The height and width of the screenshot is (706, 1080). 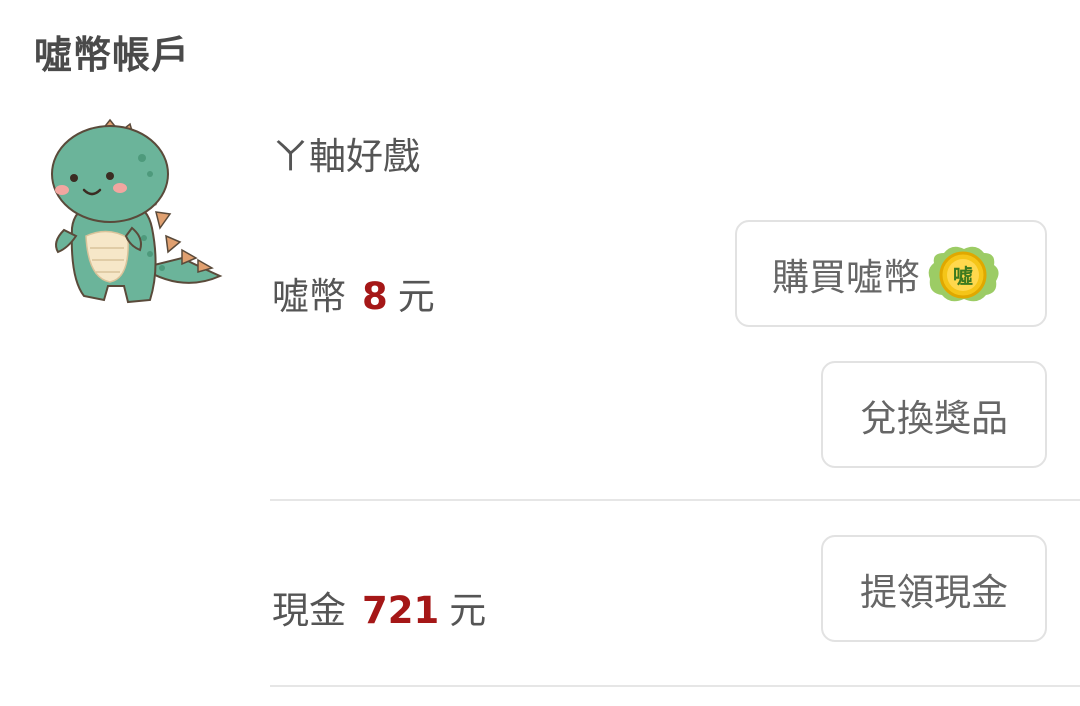 I want to click on withdraw-cash-button: 提領現金, so click(x=934, y=588).